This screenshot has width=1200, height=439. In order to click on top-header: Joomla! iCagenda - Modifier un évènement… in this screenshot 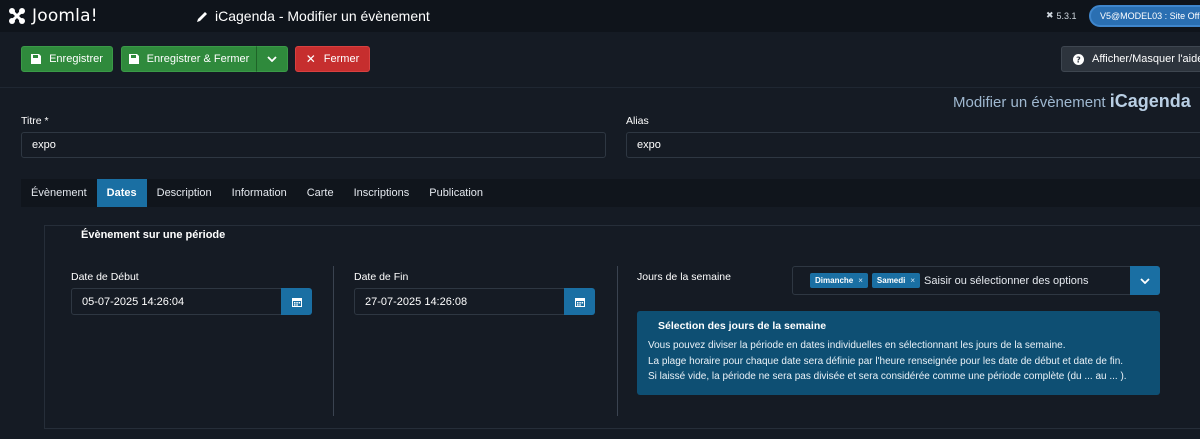, I will do `click(600, 16)`.